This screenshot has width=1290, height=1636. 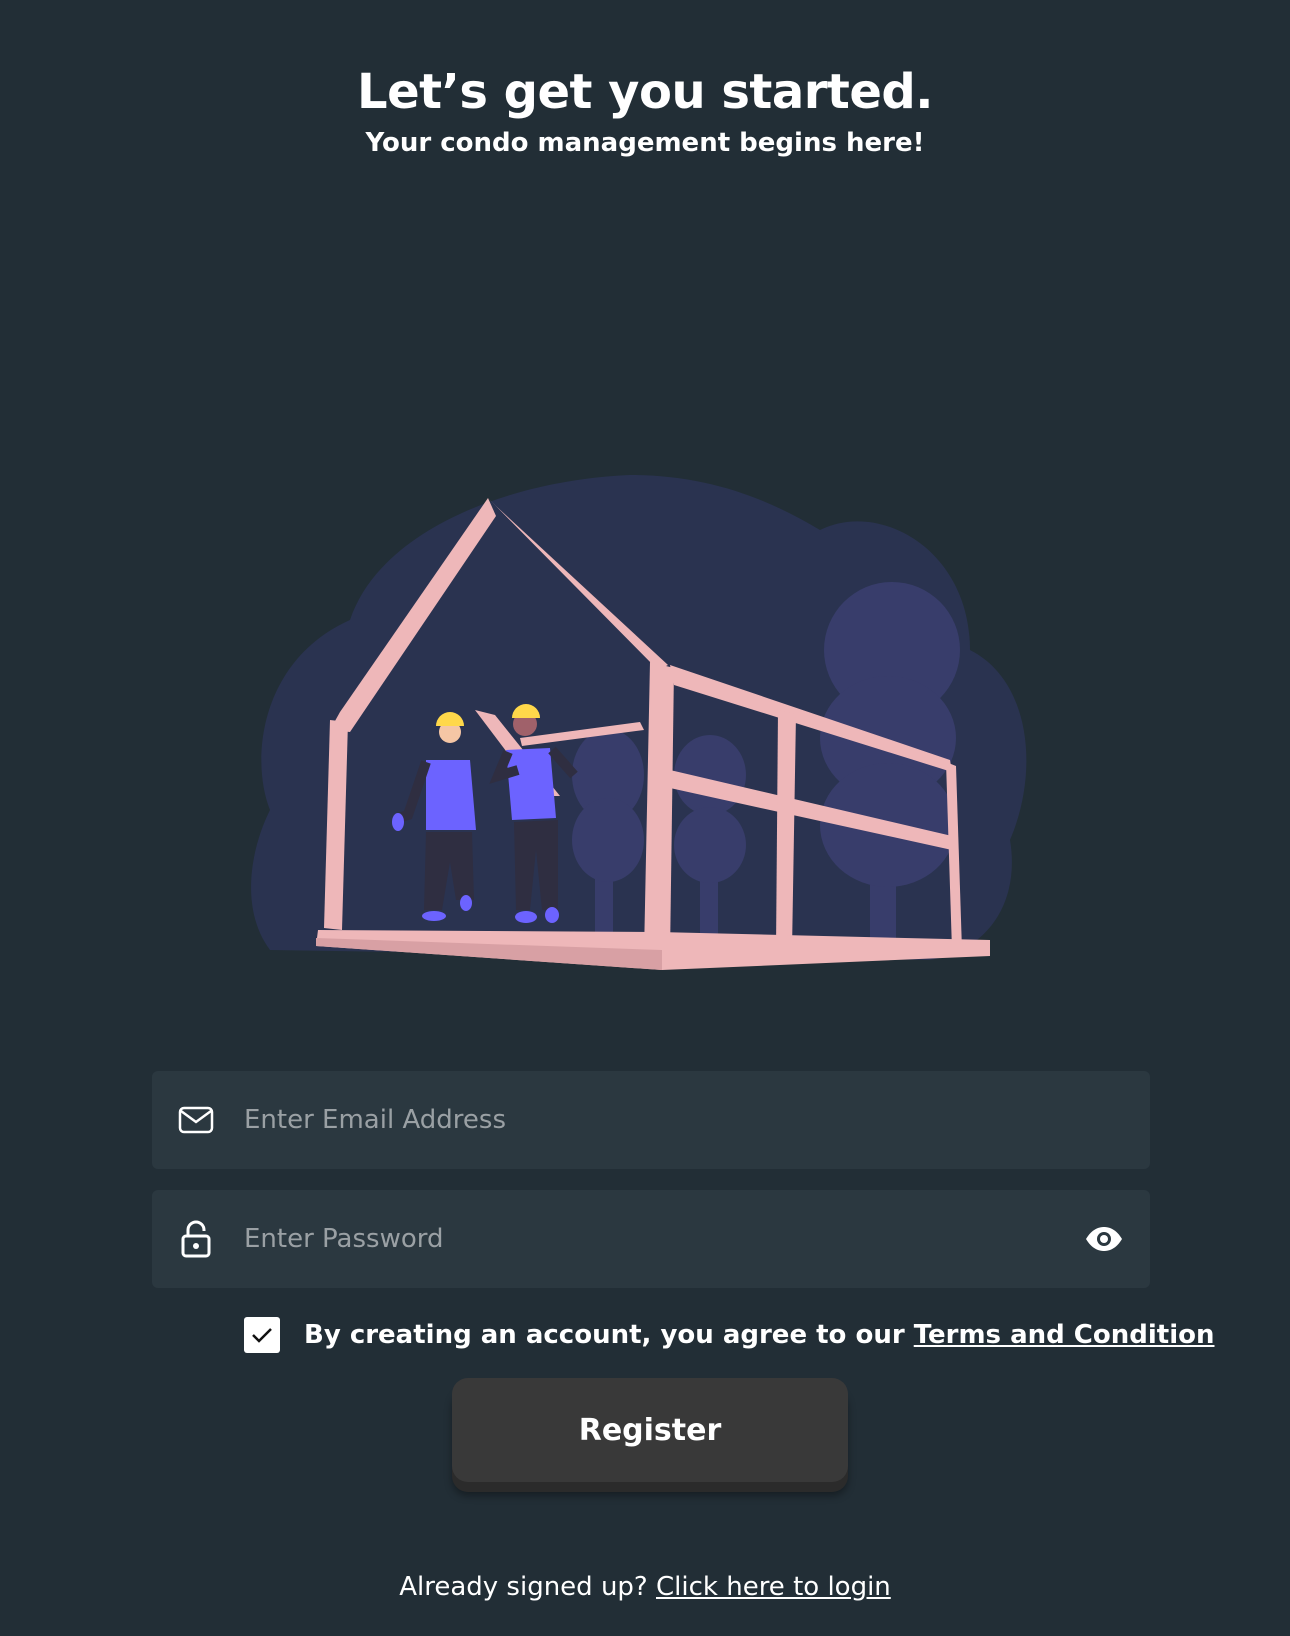 I want to click on page-title: Let’s get you started., so click(x=645, y=92).